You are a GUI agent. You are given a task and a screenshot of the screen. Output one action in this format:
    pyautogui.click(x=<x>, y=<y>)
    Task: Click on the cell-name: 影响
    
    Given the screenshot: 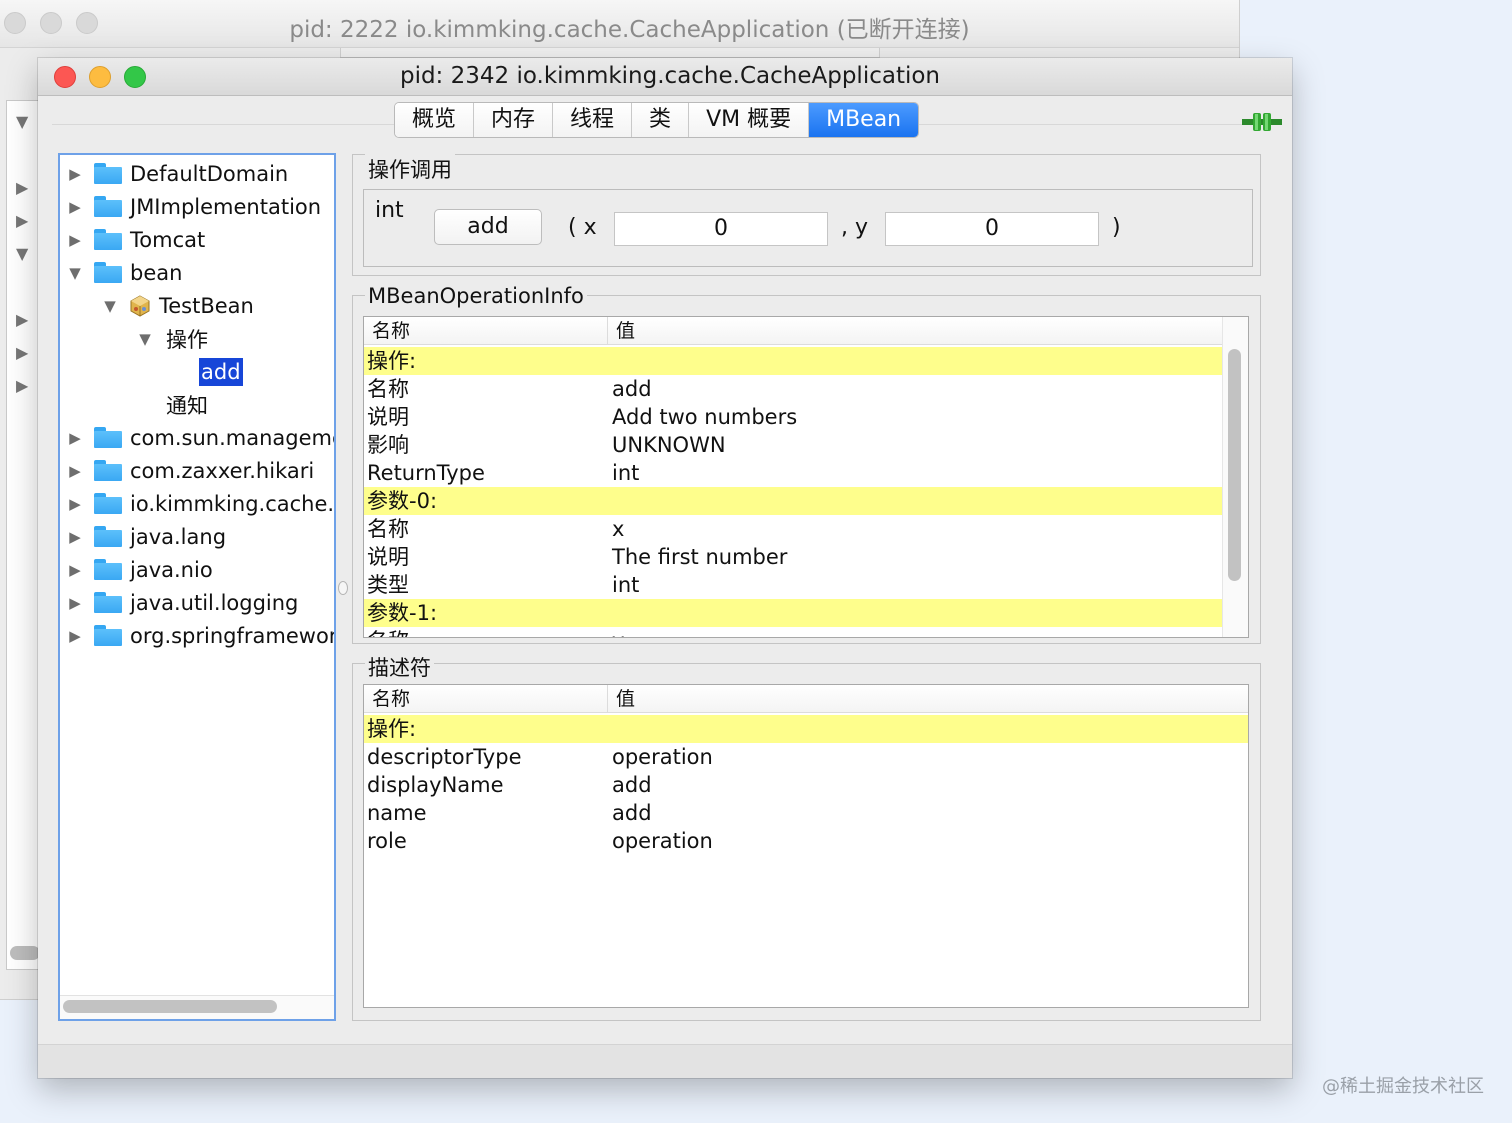 What is the action you would take?
    pyautogui.click(x=388, y=445)
    